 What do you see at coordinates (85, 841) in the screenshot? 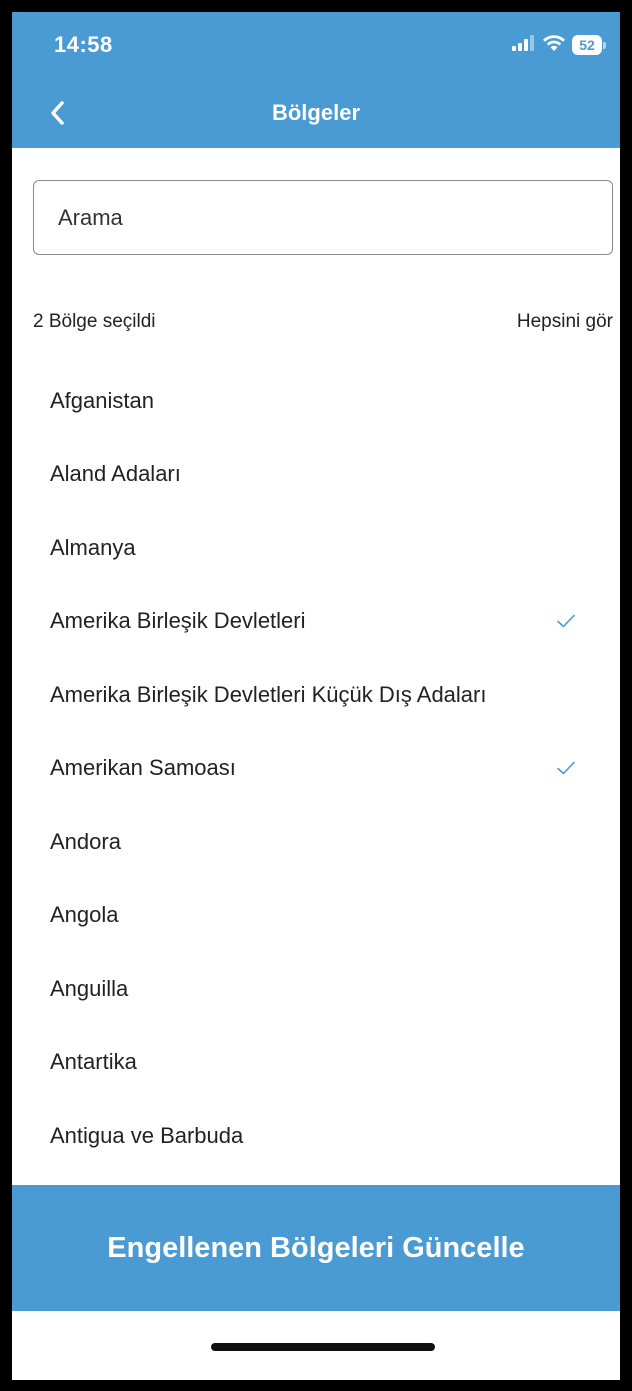
I see `region-label: Andora` at bounding box center [85, 841].